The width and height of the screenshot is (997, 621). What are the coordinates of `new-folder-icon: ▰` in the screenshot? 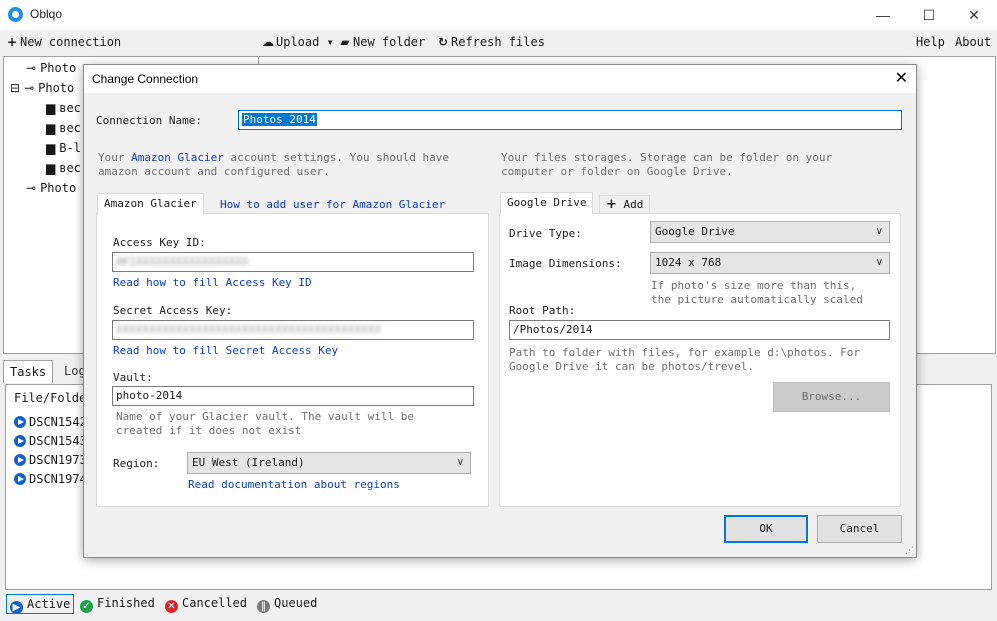 It's located at (345, 42).